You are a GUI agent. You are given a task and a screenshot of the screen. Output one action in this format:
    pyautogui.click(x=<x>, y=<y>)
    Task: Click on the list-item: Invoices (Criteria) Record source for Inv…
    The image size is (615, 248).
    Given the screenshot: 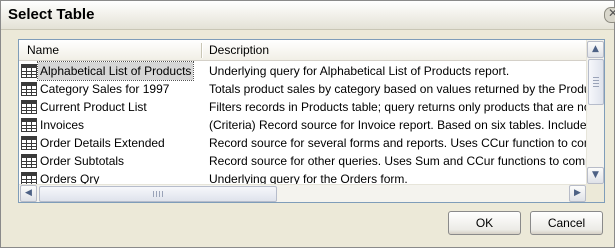 What is the action you would take?
    pyautogui.click(x=302, y=125)
    